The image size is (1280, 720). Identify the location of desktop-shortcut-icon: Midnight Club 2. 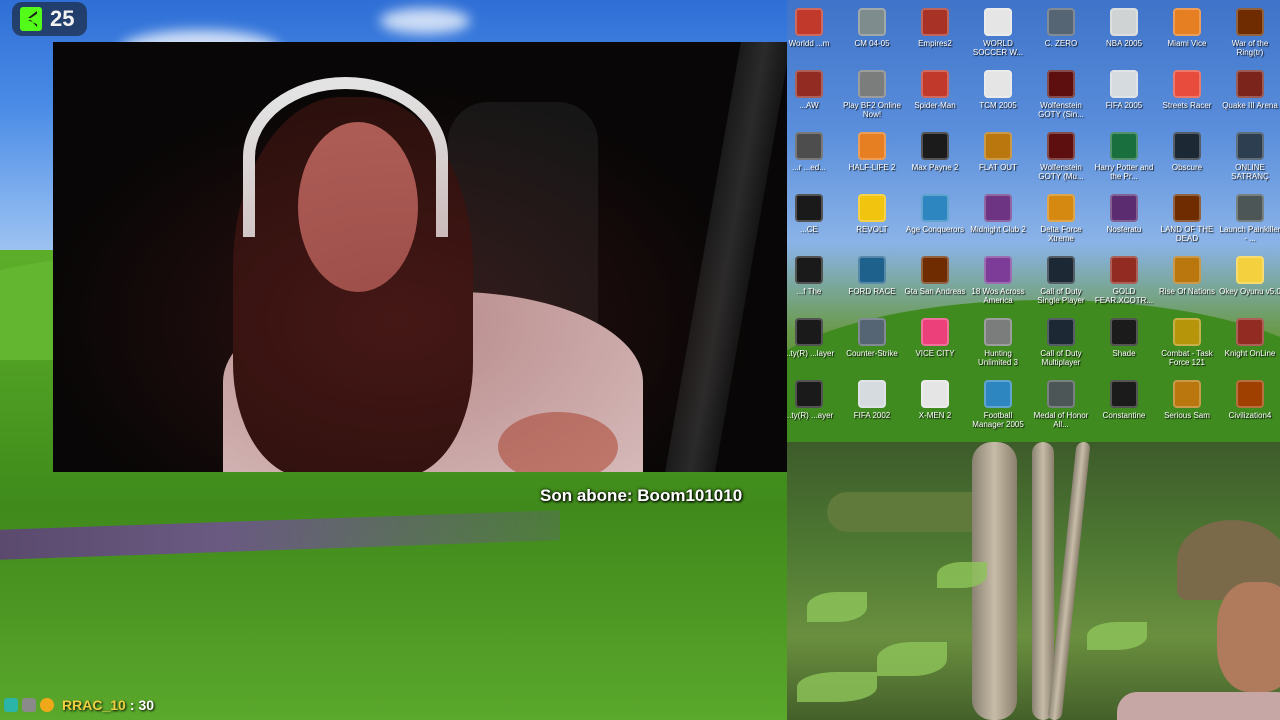
(998, 214).